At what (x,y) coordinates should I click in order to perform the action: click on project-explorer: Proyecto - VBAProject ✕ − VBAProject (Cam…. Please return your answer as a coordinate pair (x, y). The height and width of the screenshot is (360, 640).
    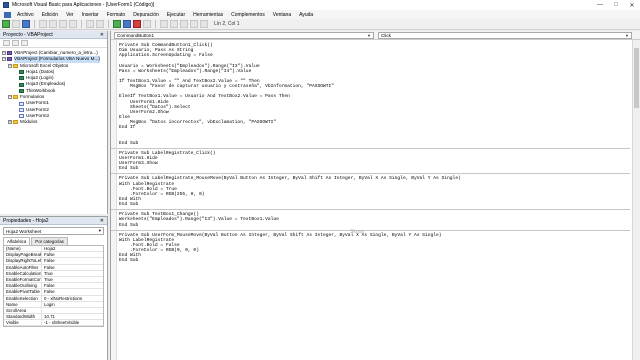
    Looking at the image, I should click on (54, 122).